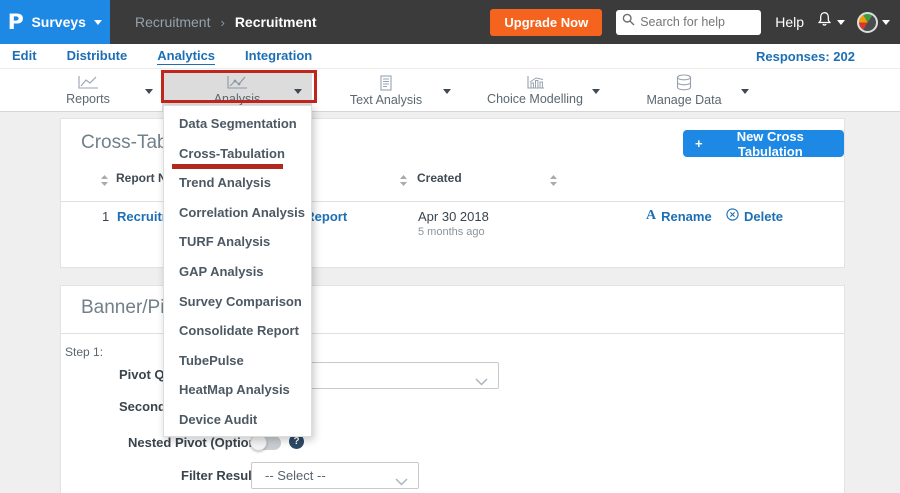 This screenshot has height=493, width=900. What do you see at coordinates (24, 56) in the screenshot?
I see `tab-edit: Edit` at bounding box center [24, 56].